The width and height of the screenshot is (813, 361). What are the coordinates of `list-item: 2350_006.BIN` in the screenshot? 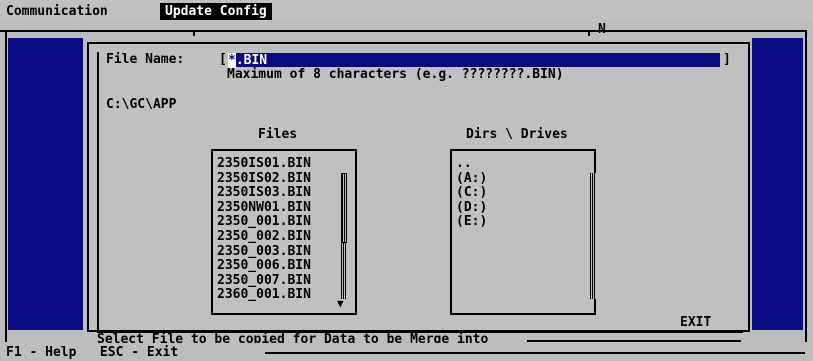 It's located at (264, 266).